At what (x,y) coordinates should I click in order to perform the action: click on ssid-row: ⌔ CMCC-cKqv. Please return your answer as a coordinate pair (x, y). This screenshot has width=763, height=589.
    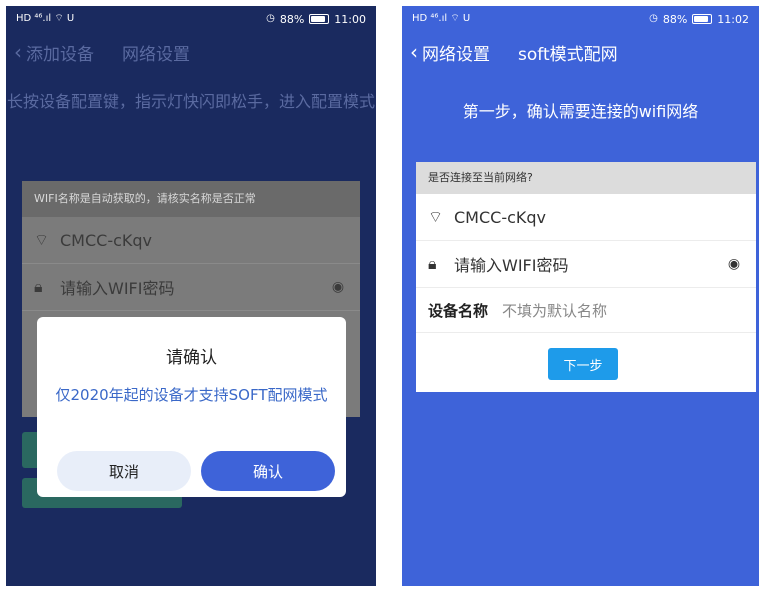
    Looking at the image, I should click on (586, 217).